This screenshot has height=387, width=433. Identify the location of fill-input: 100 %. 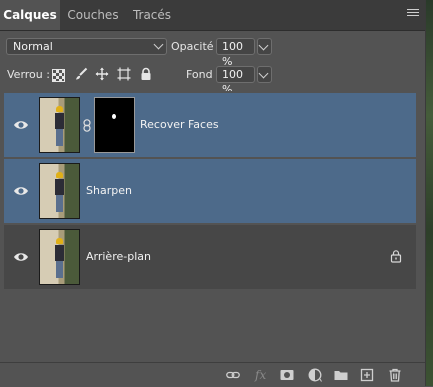
(235, 81).